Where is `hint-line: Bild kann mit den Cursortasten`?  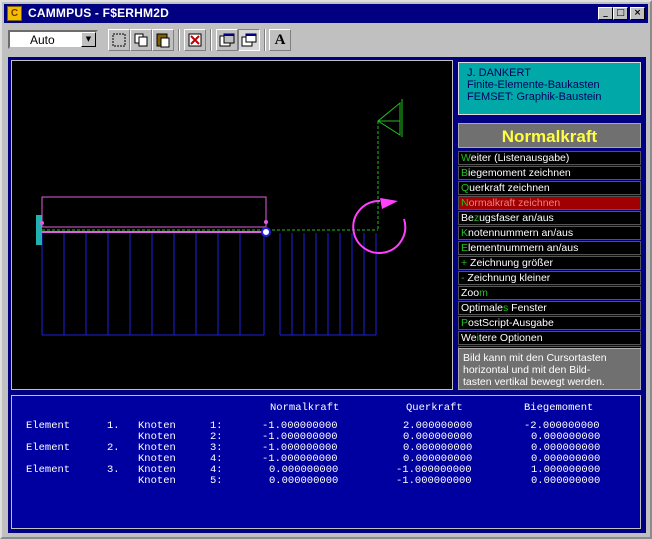
hint-line: Bild kann mit den Cursortasten is located at coordinates (535, 358).